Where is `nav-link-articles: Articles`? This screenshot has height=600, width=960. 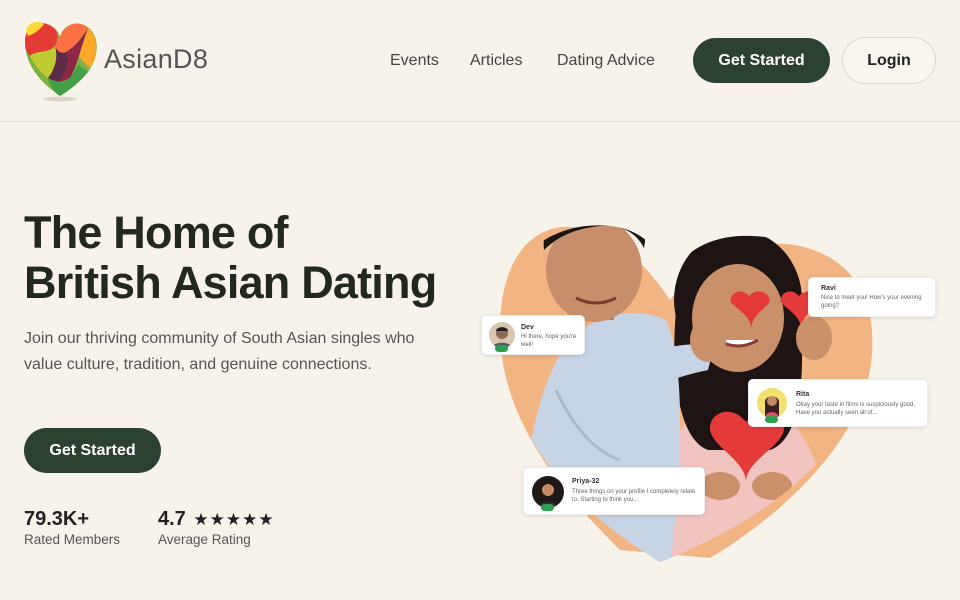 nav-link-articles: Articles is located at coordinates (496, 61).